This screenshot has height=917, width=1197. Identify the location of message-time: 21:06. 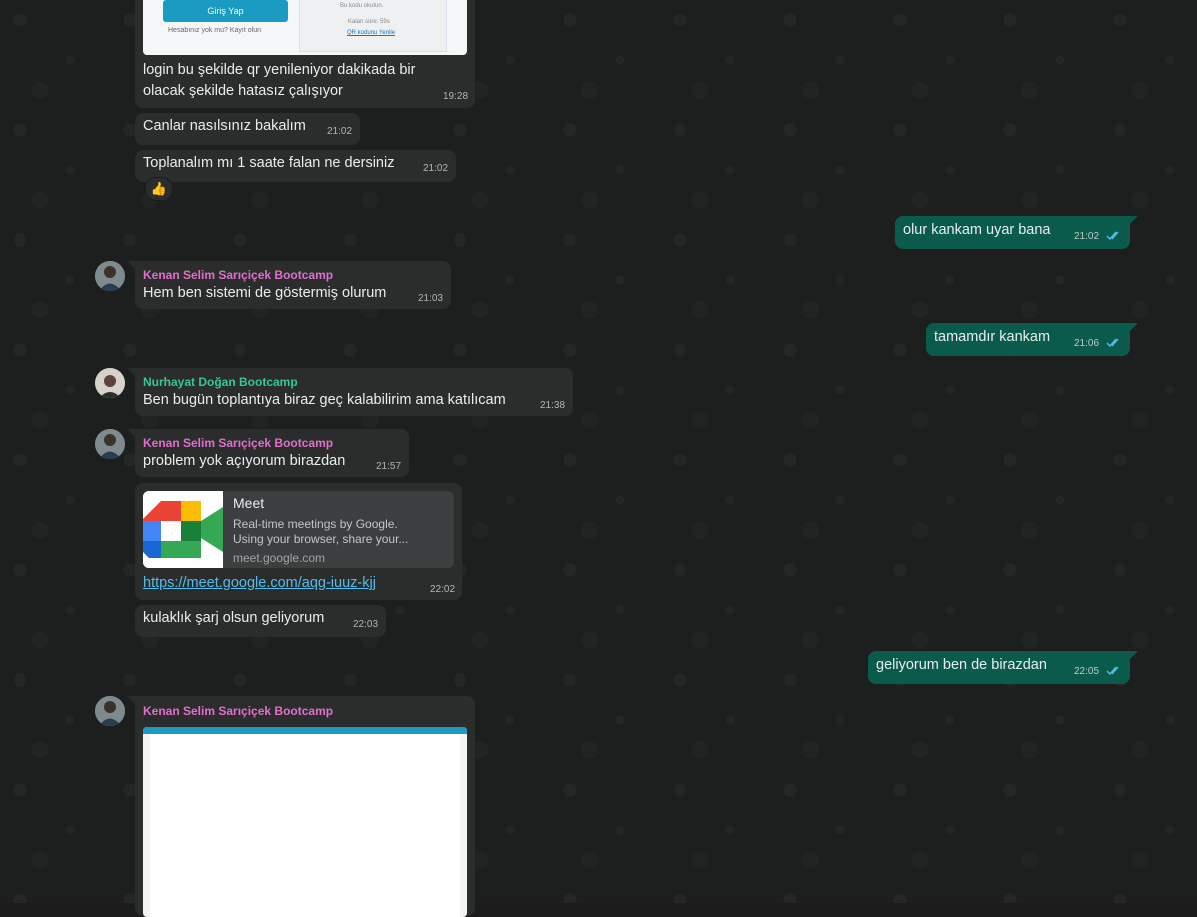
(1087, 343).